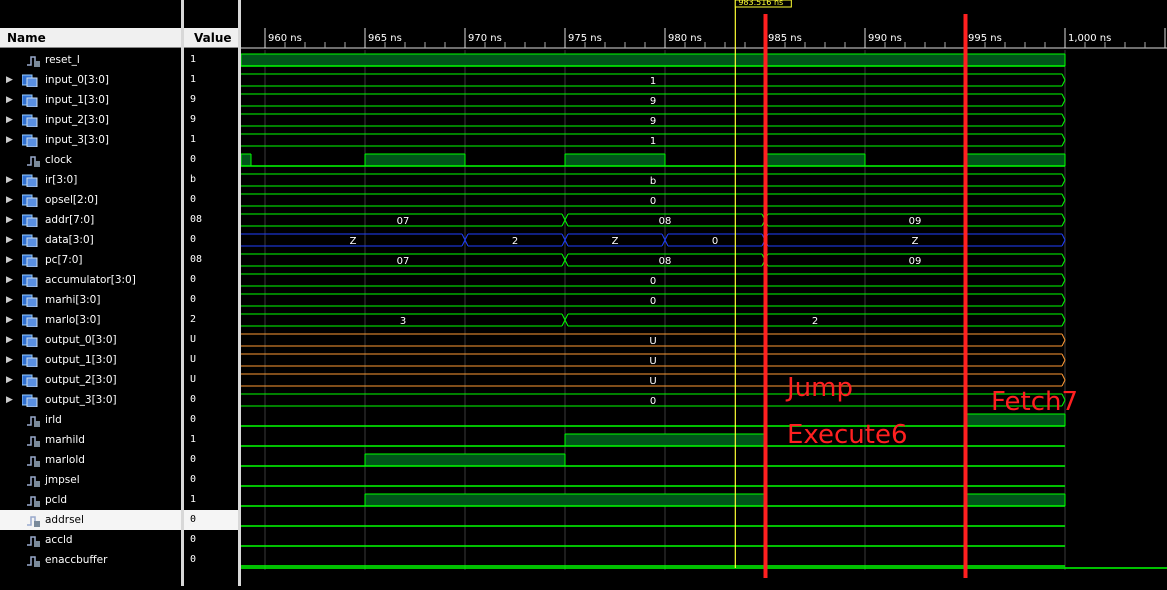 The height and width of the screenshot is (590, 1167). What do you see at coordinates (90, 80) in the screenshot?
I see `signal-row: ▶ input_0[3:0]` at bounding box center [90, 80].